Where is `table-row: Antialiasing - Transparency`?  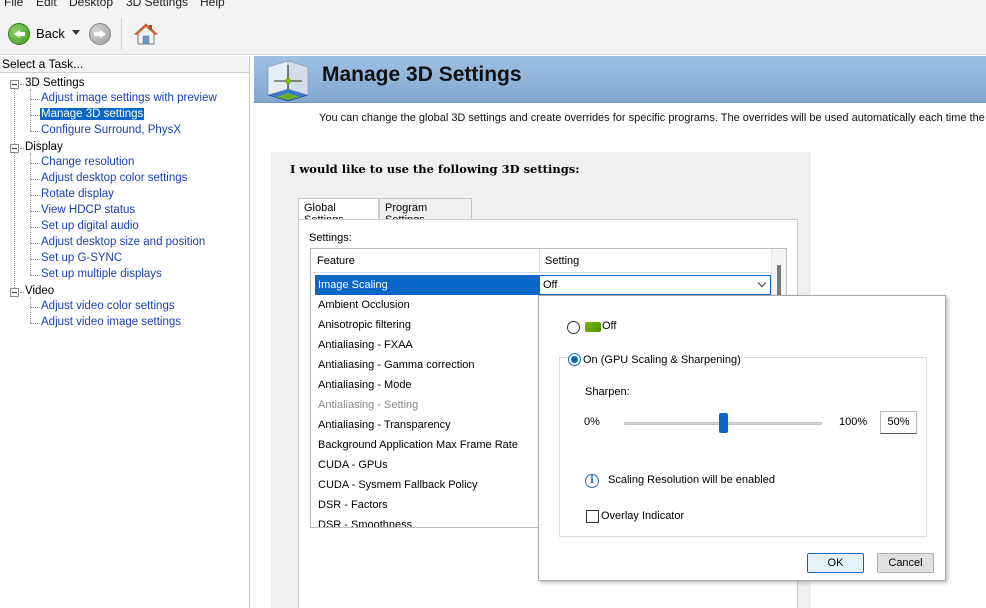 table-row: Antialiasing - Transparency is located at coordinates (427, 425).